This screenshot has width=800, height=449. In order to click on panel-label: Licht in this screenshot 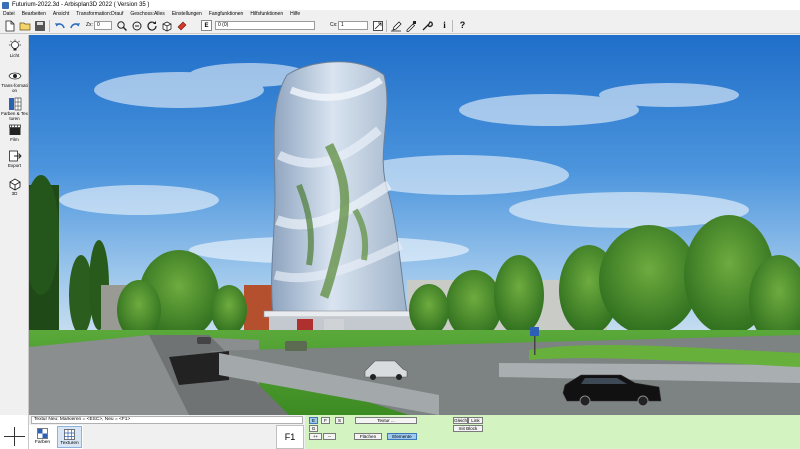, I will do `click(14, 55)`.